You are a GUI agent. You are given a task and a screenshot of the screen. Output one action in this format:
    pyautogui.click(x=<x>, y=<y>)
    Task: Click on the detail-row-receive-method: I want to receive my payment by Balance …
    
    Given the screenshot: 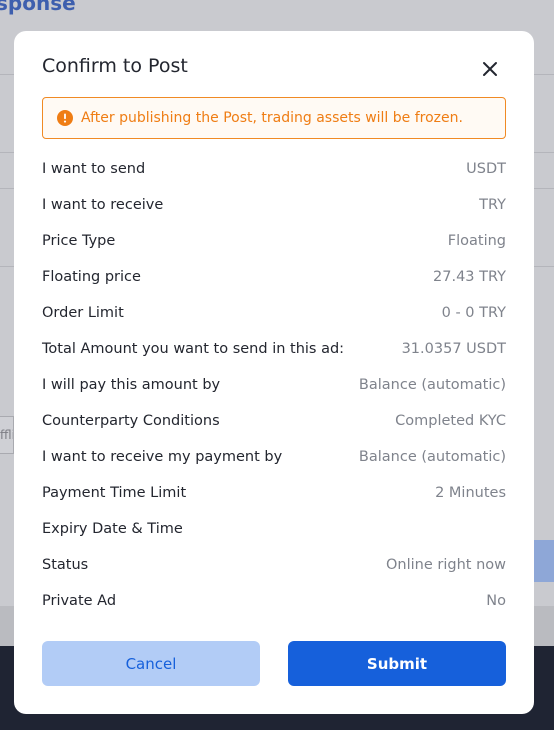 What is the action you would take?
    pyautogui.click(x=274, y=457)
    